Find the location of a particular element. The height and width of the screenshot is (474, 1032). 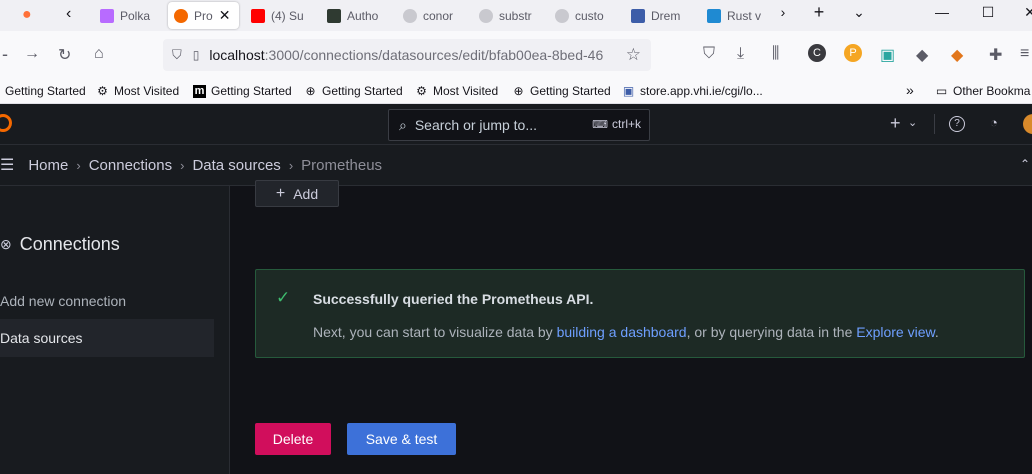

other-bookmarks: ▭ Other Bookma is located at coordinates (983, 90).